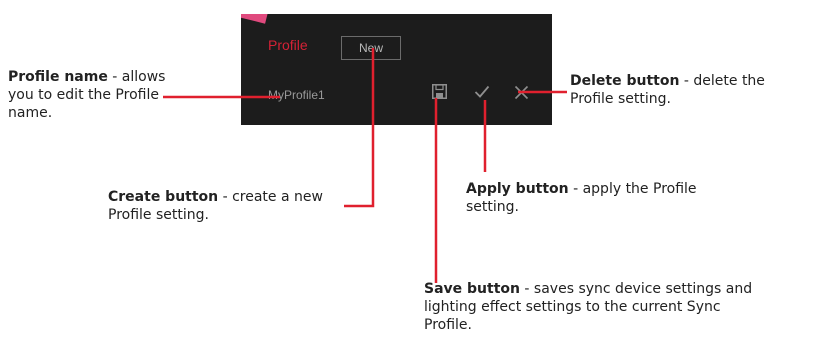 This screenshot has height=342, width=816. What do you see at coordinates (58, 77) in the screenshot?
I see `callout-profile-name-title: Profile name` at bounding box center [58, 77].